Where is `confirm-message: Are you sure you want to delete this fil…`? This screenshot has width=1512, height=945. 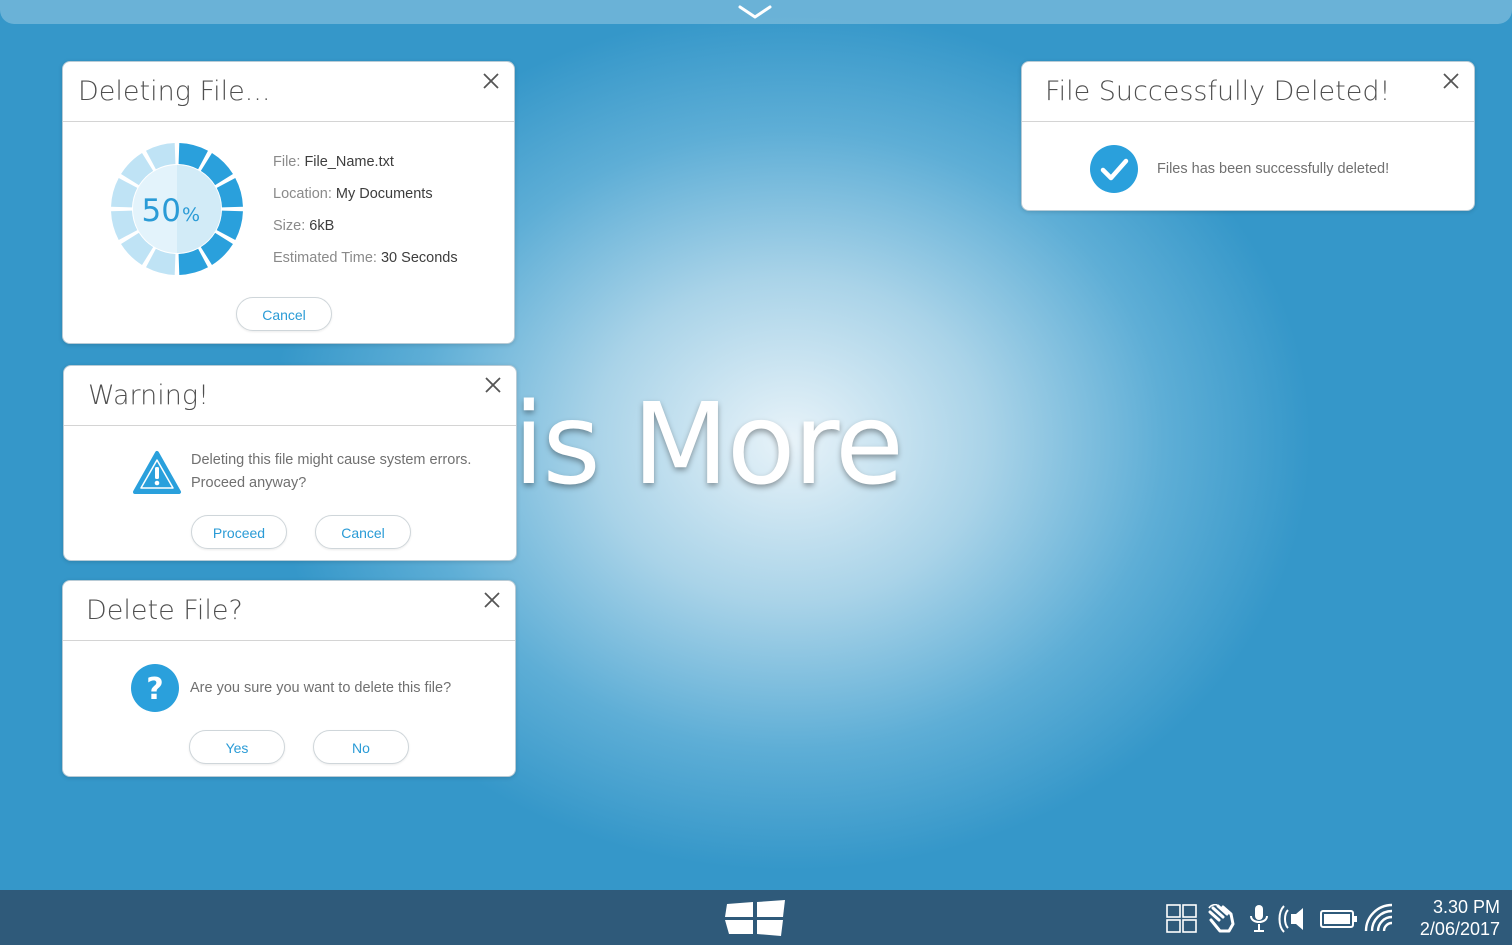
confirm-message: Are you sure you want to delete this fil… is located at coordinates (321, 688).